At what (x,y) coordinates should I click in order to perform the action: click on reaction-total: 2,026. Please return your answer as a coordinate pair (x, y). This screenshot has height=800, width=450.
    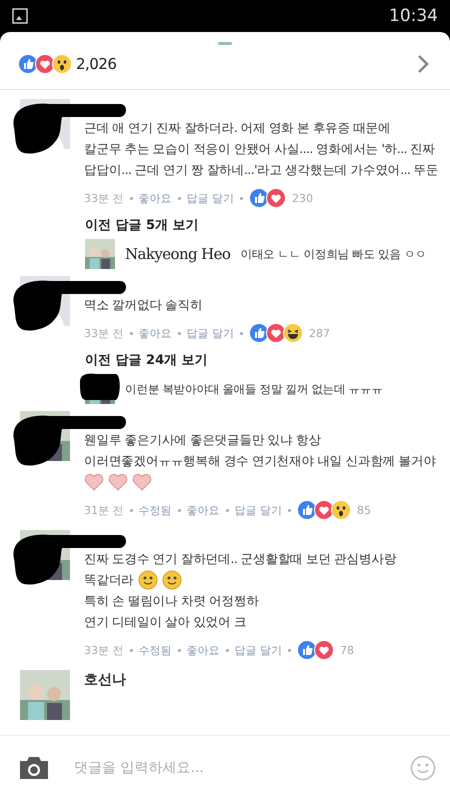
    Looking at the image, I should click on (96, 64).